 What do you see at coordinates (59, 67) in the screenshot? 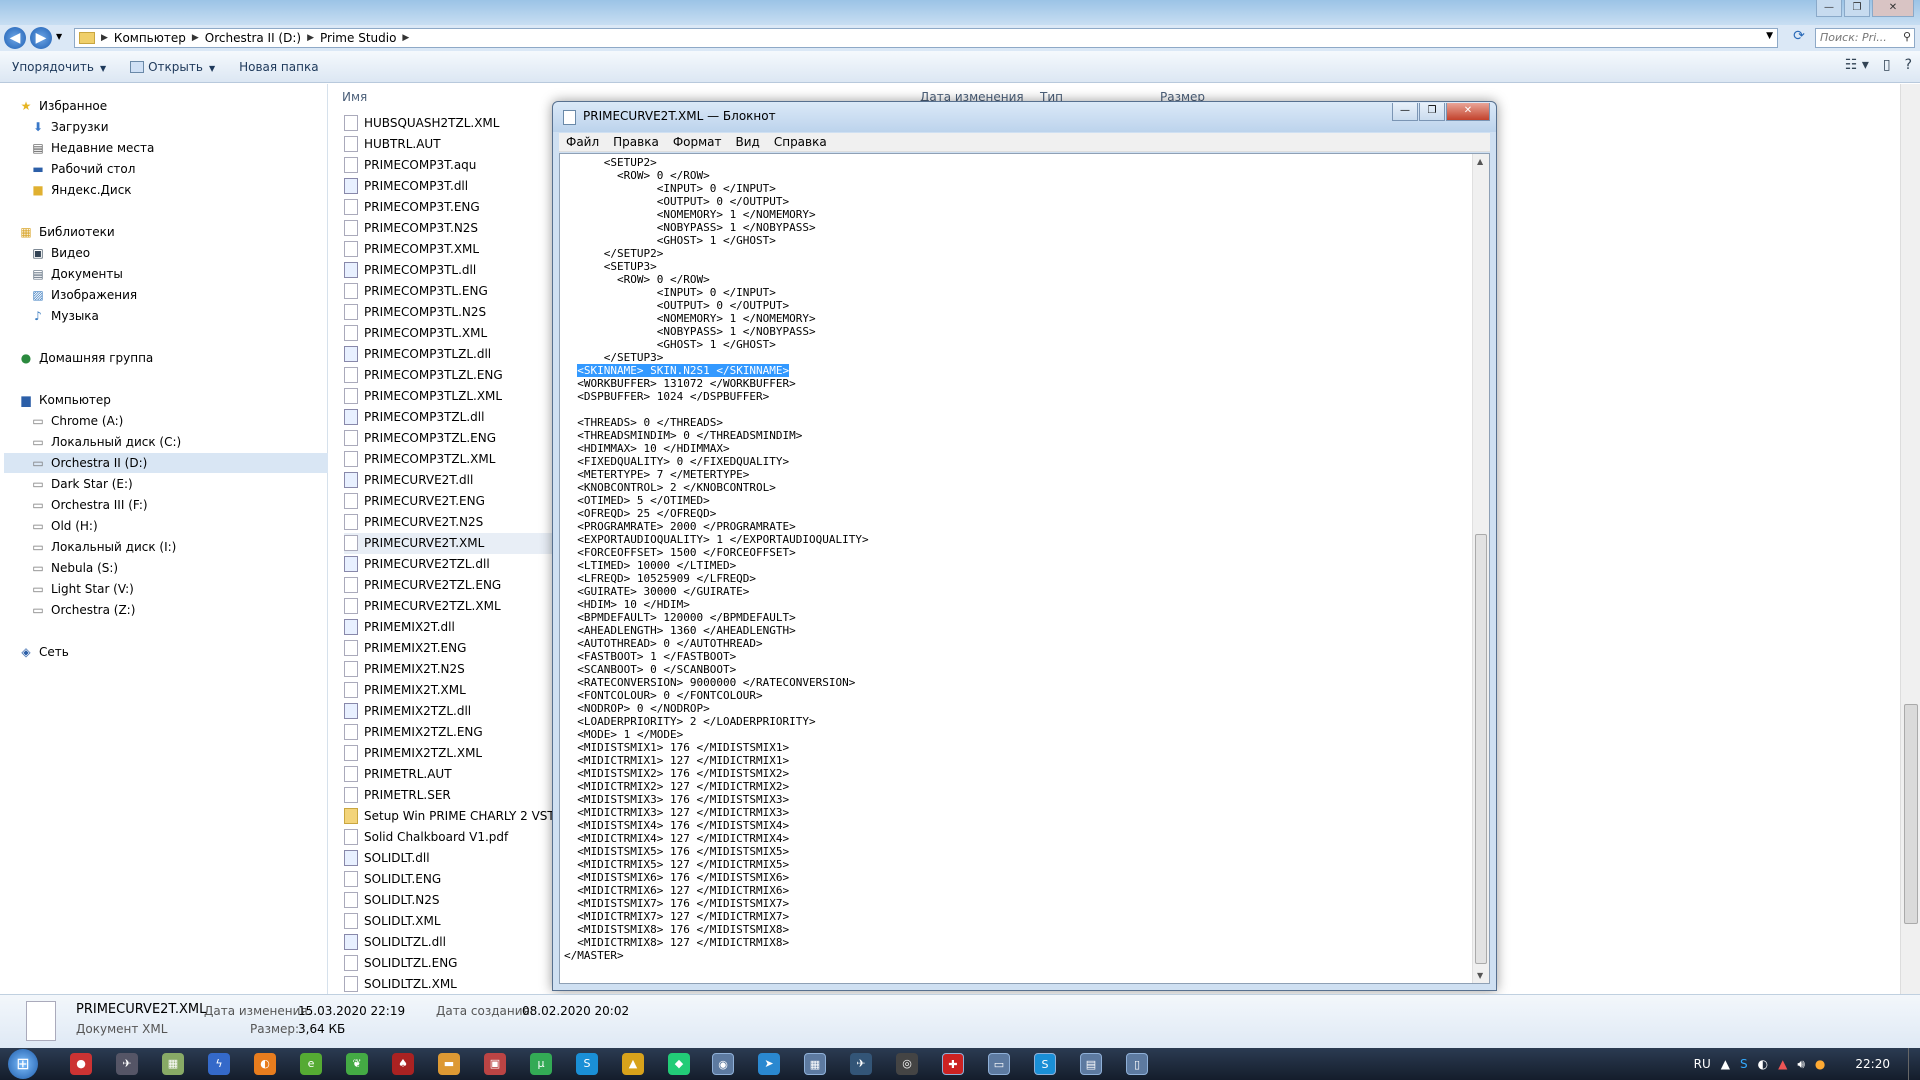
I see `organize-button: Упорядочить ▼` at bounding box center [59, 67].